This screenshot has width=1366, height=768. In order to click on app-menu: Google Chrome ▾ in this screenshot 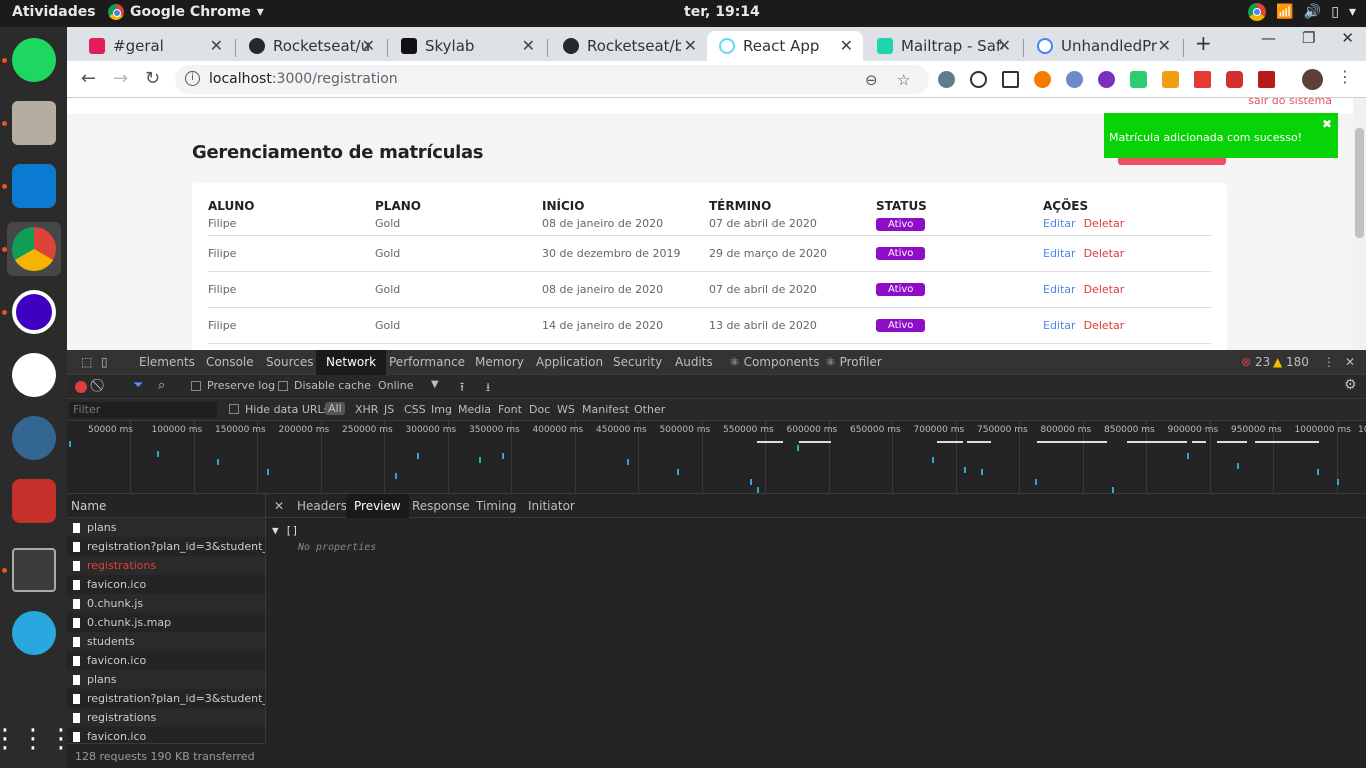, I will do `click(186, 12)`.